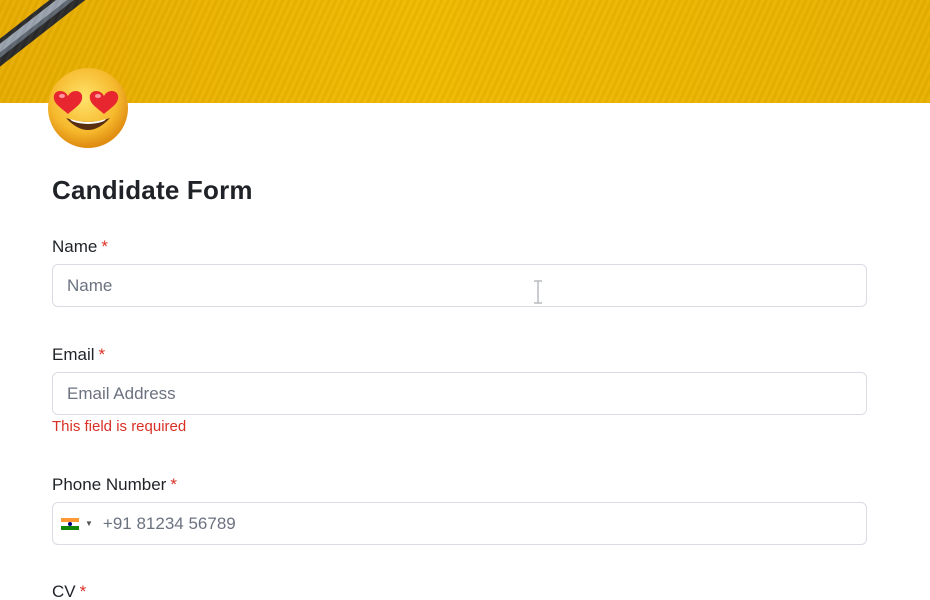  I want to click on country-selector: ▼, so click(77, 523).